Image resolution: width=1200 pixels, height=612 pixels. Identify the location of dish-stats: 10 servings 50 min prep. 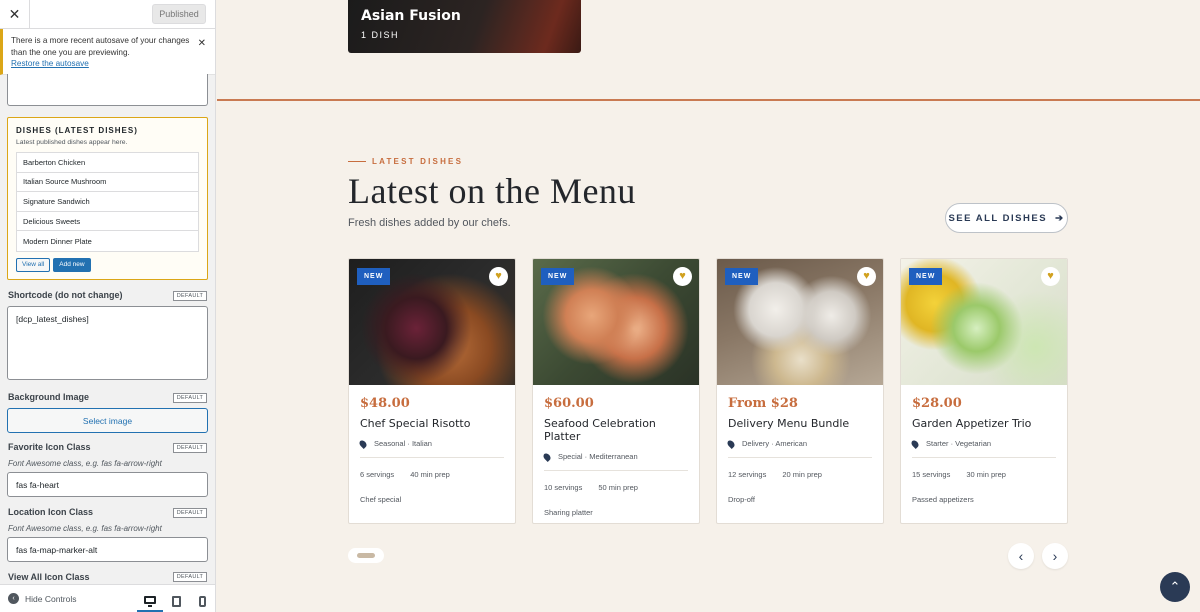
(616, 487).